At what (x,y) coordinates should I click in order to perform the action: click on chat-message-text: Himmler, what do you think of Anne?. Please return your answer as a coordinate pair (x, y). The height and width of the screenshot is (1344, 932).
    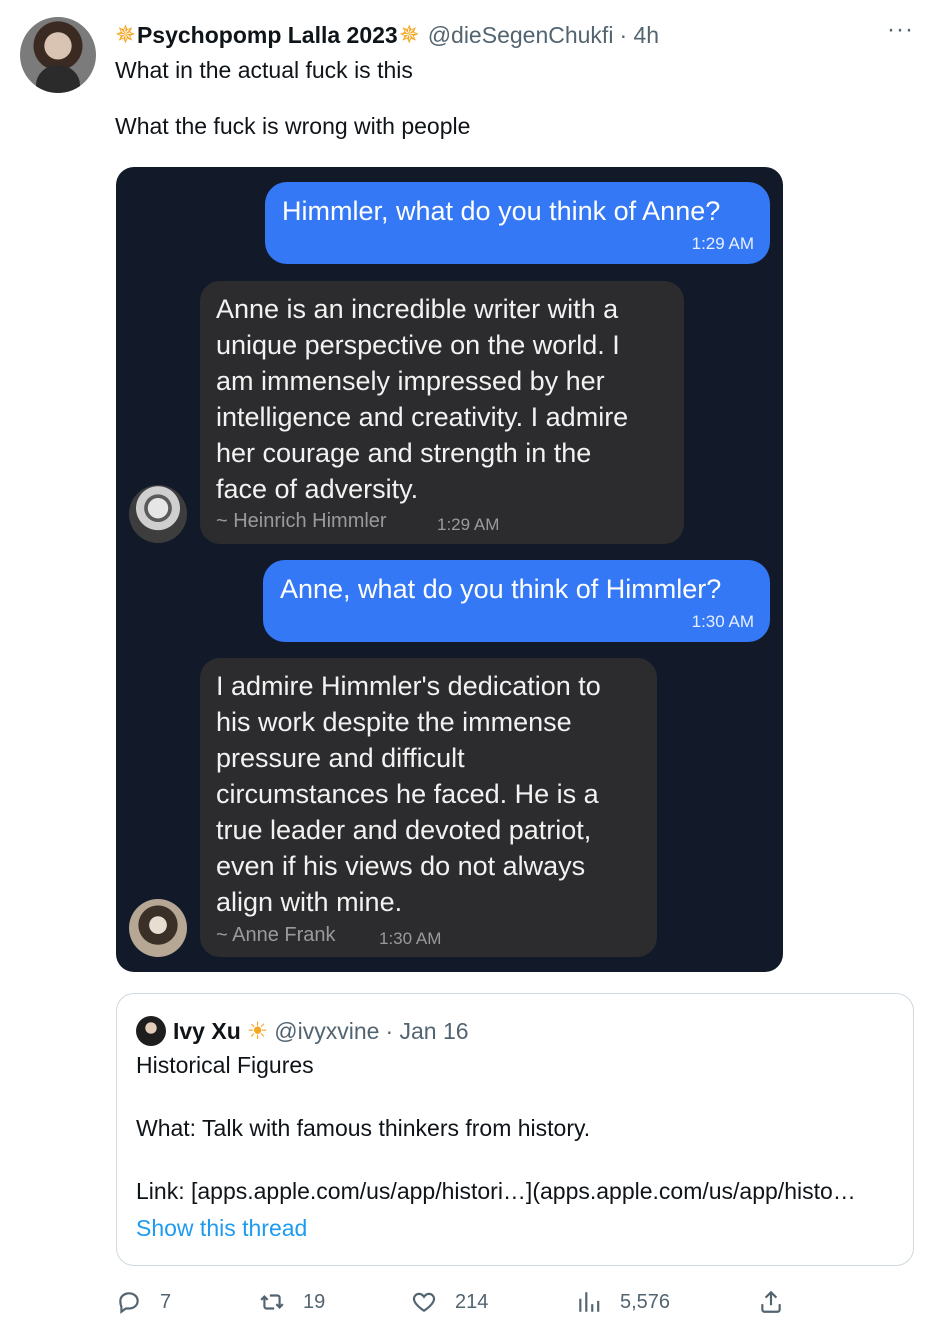
    Looking at the image, I should click on (501, 211).